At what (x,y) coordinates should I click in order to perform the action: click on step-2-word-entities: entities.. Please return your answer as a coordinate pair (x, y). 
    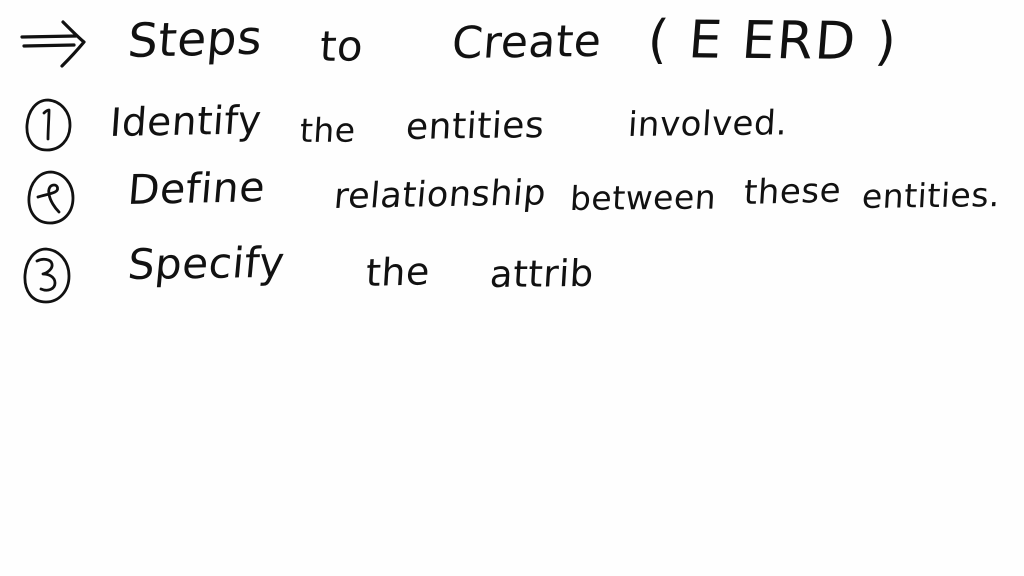
    Looking at the image, I should click on (931, 195).